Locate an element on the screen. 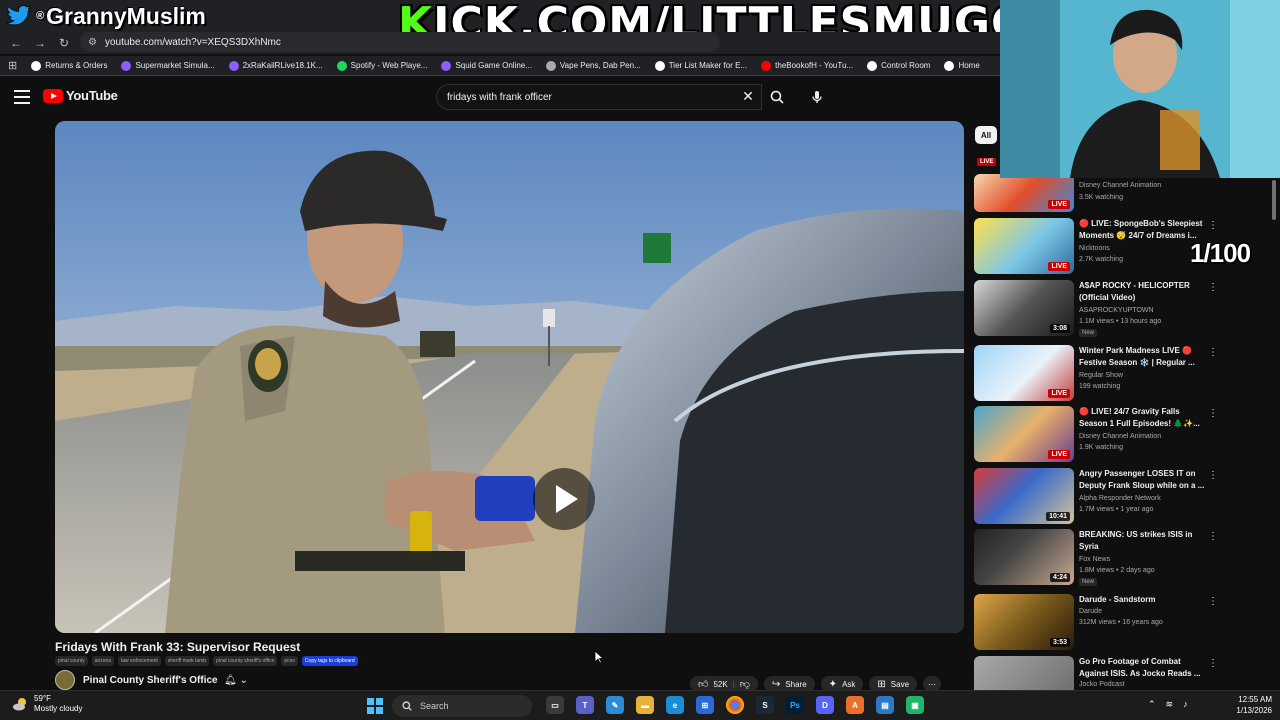  menu-hamburger-icon is located at coordinates (22, 97).